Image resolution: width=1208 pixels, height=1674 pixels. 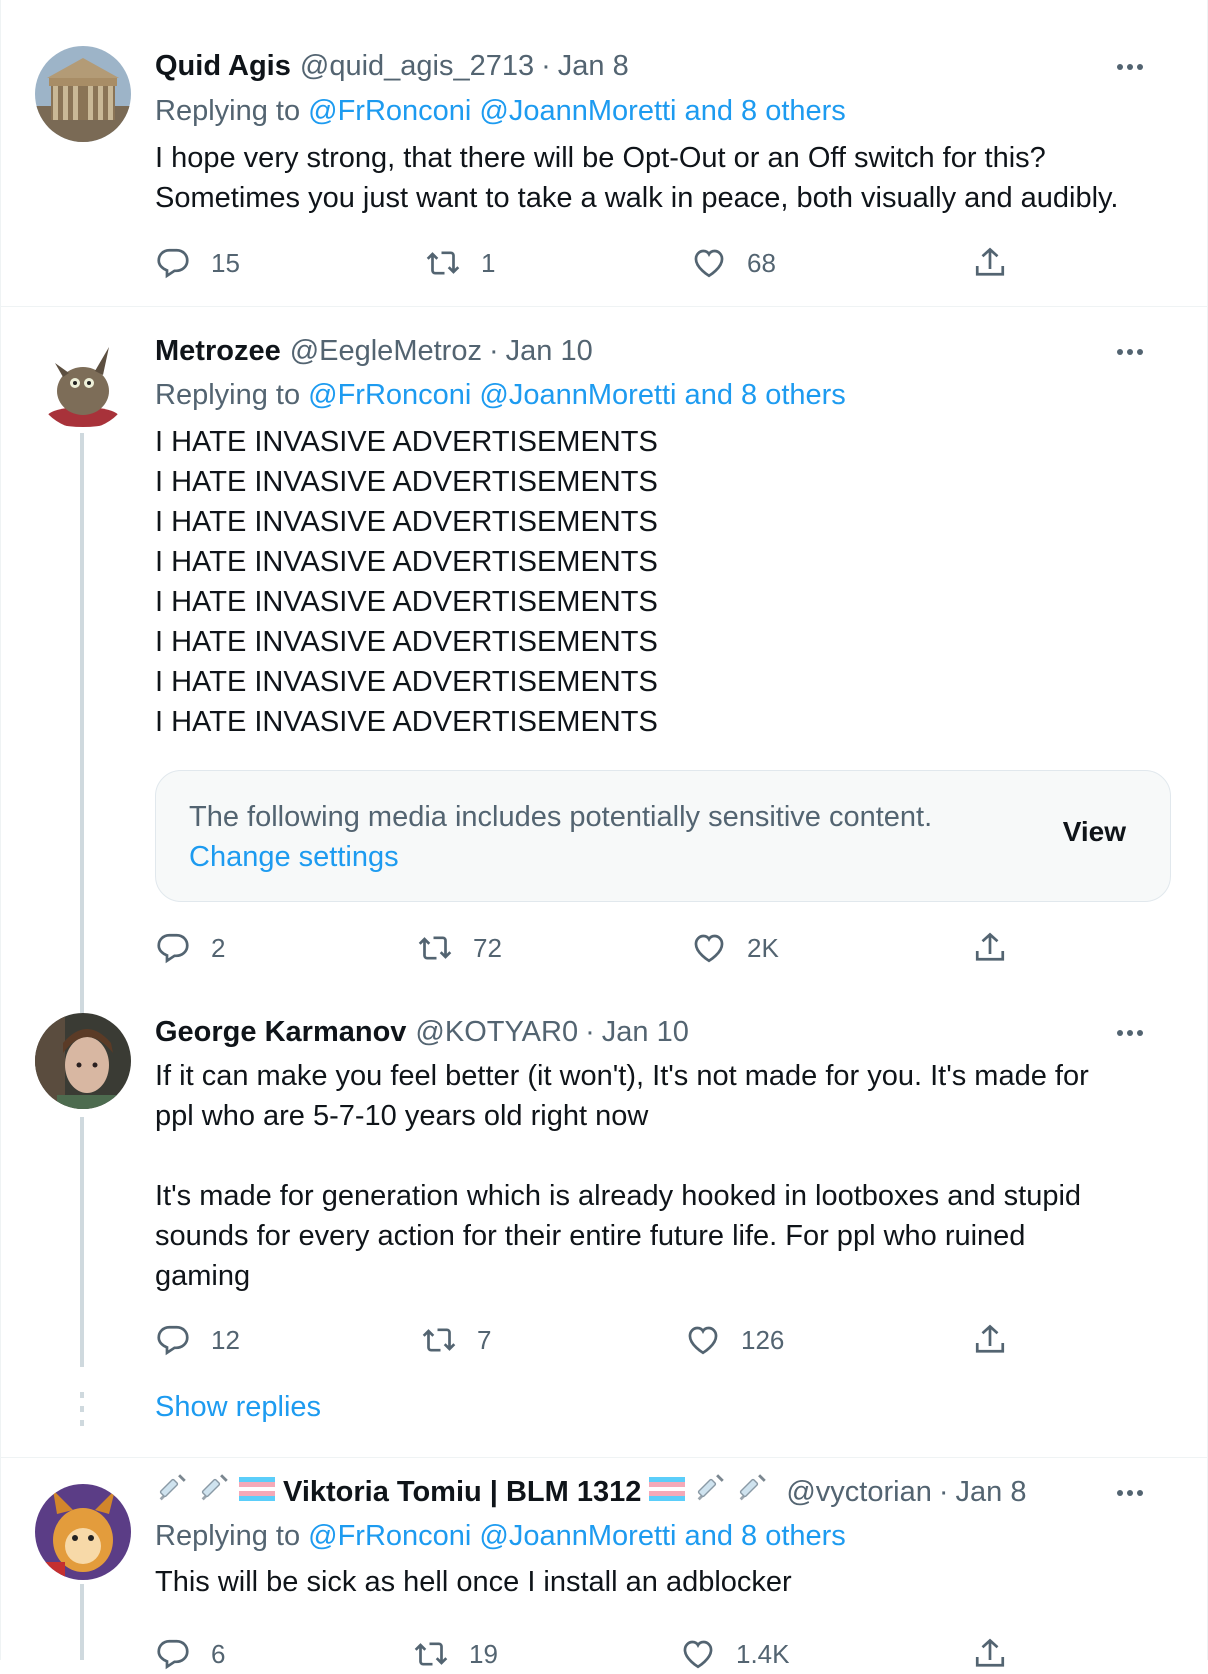 What do you see at coordinates (585, 948) in the screenshot?
I see `tweet-actions: 2 72 2K` at bounding box center [585, 948].